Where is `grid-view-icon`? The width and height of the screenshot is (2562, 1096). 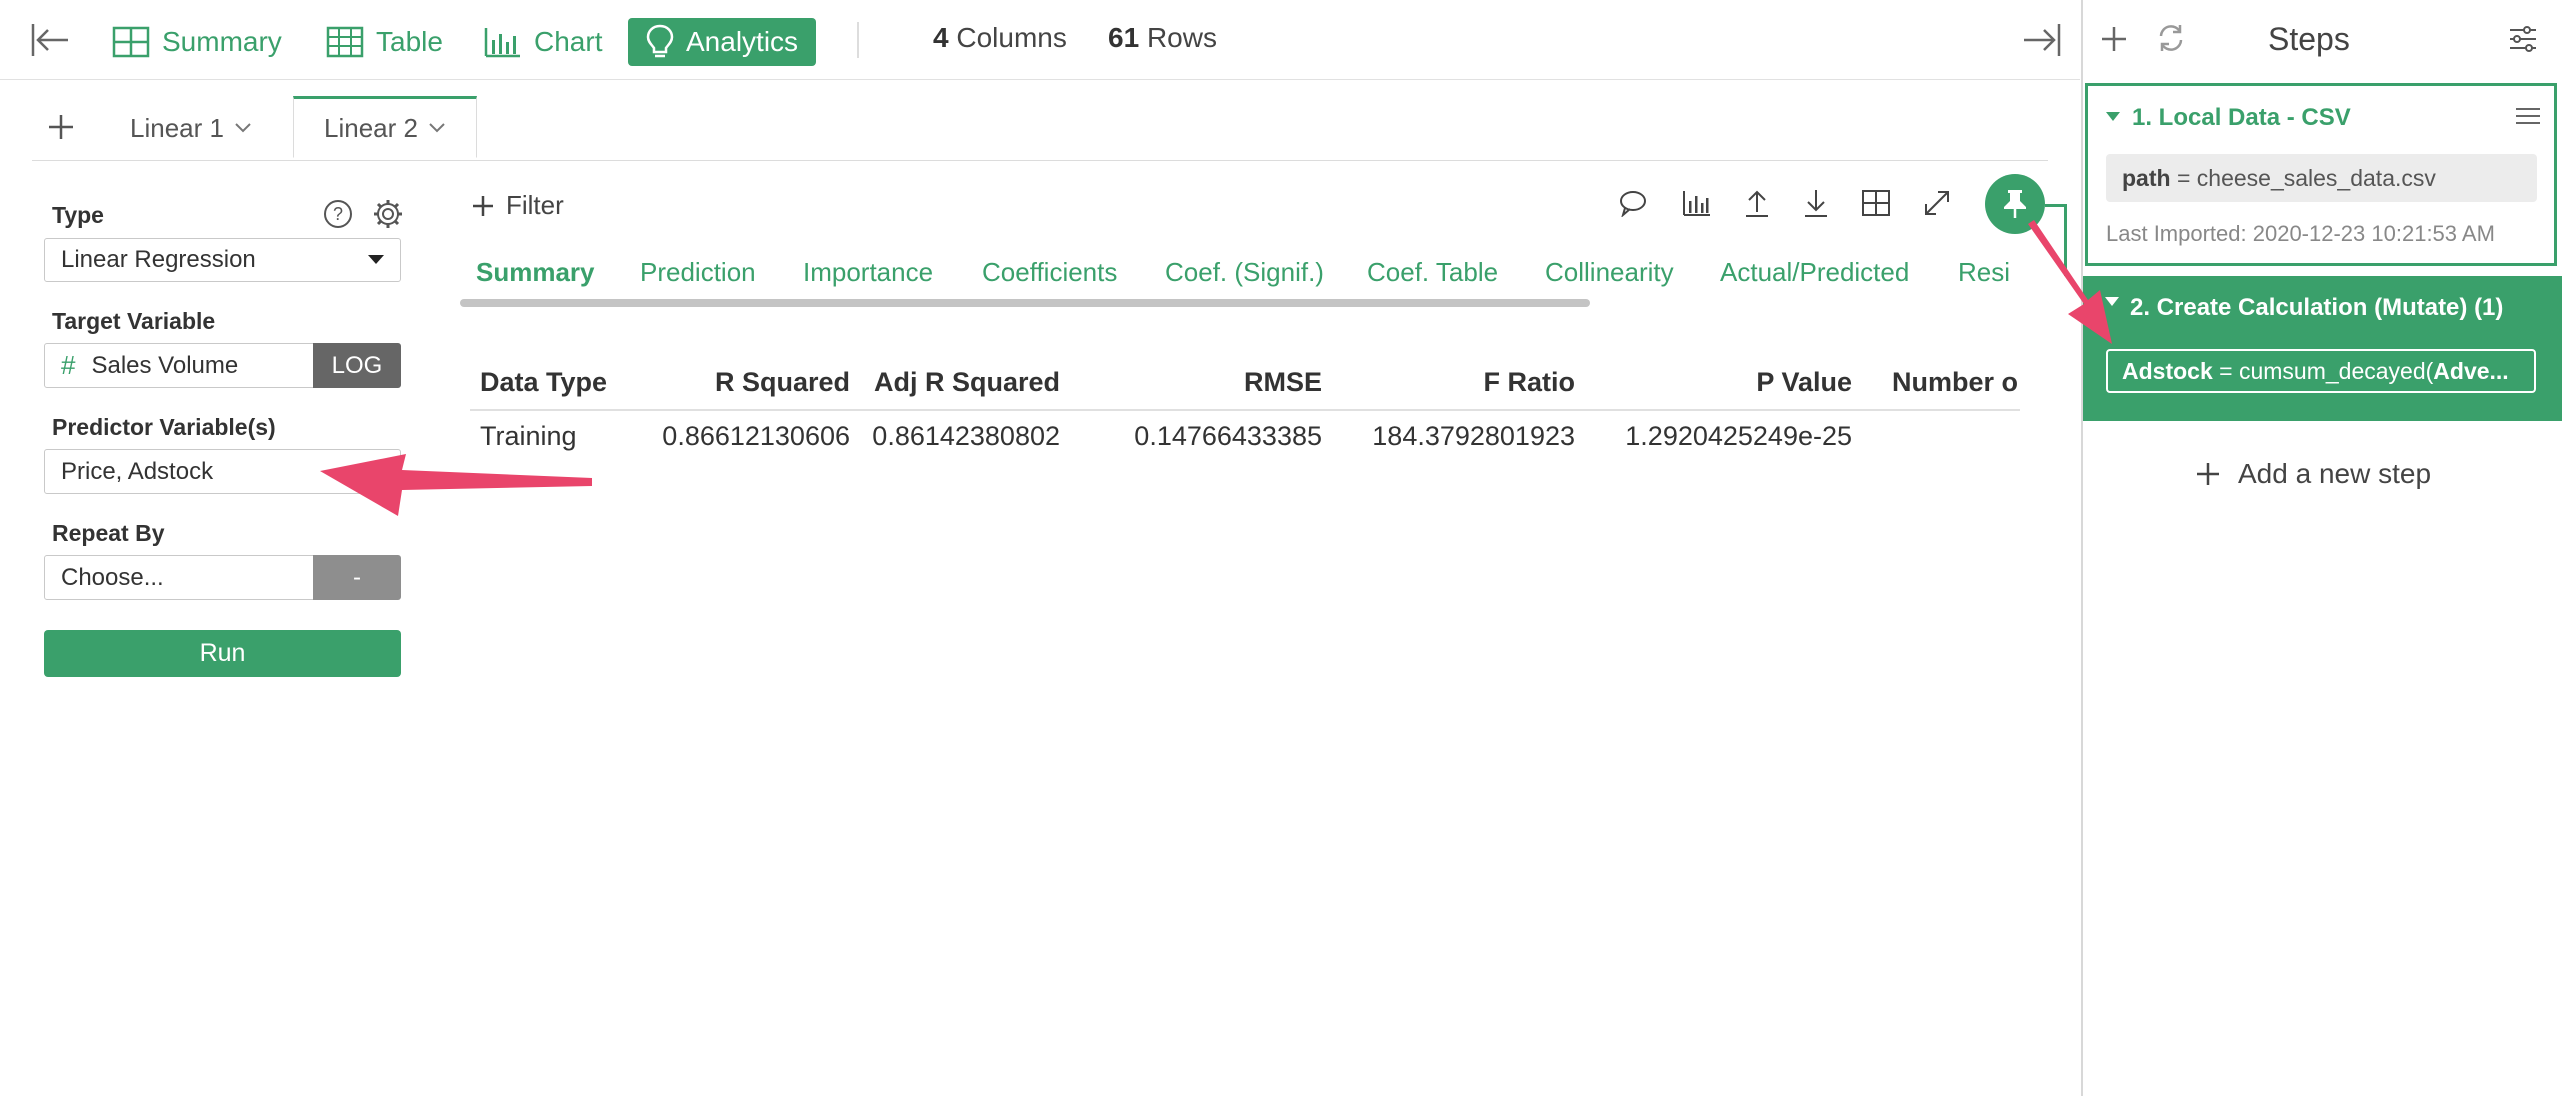 grid-view-icon is located at coordinates (1876, 203).